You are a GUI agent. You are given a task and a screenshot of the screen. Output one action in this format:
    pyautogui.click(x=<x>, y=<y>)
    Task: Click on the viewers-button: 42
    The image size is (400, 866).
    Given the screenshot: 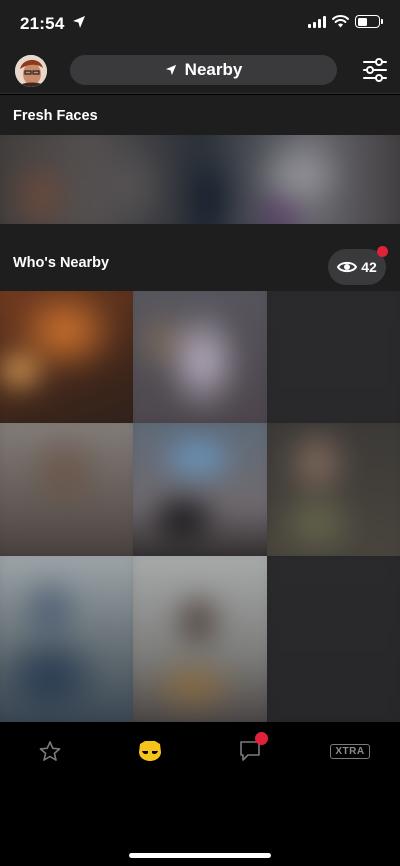 What is the action you would take?
    pyautogui.click(x=358, y=265)
    